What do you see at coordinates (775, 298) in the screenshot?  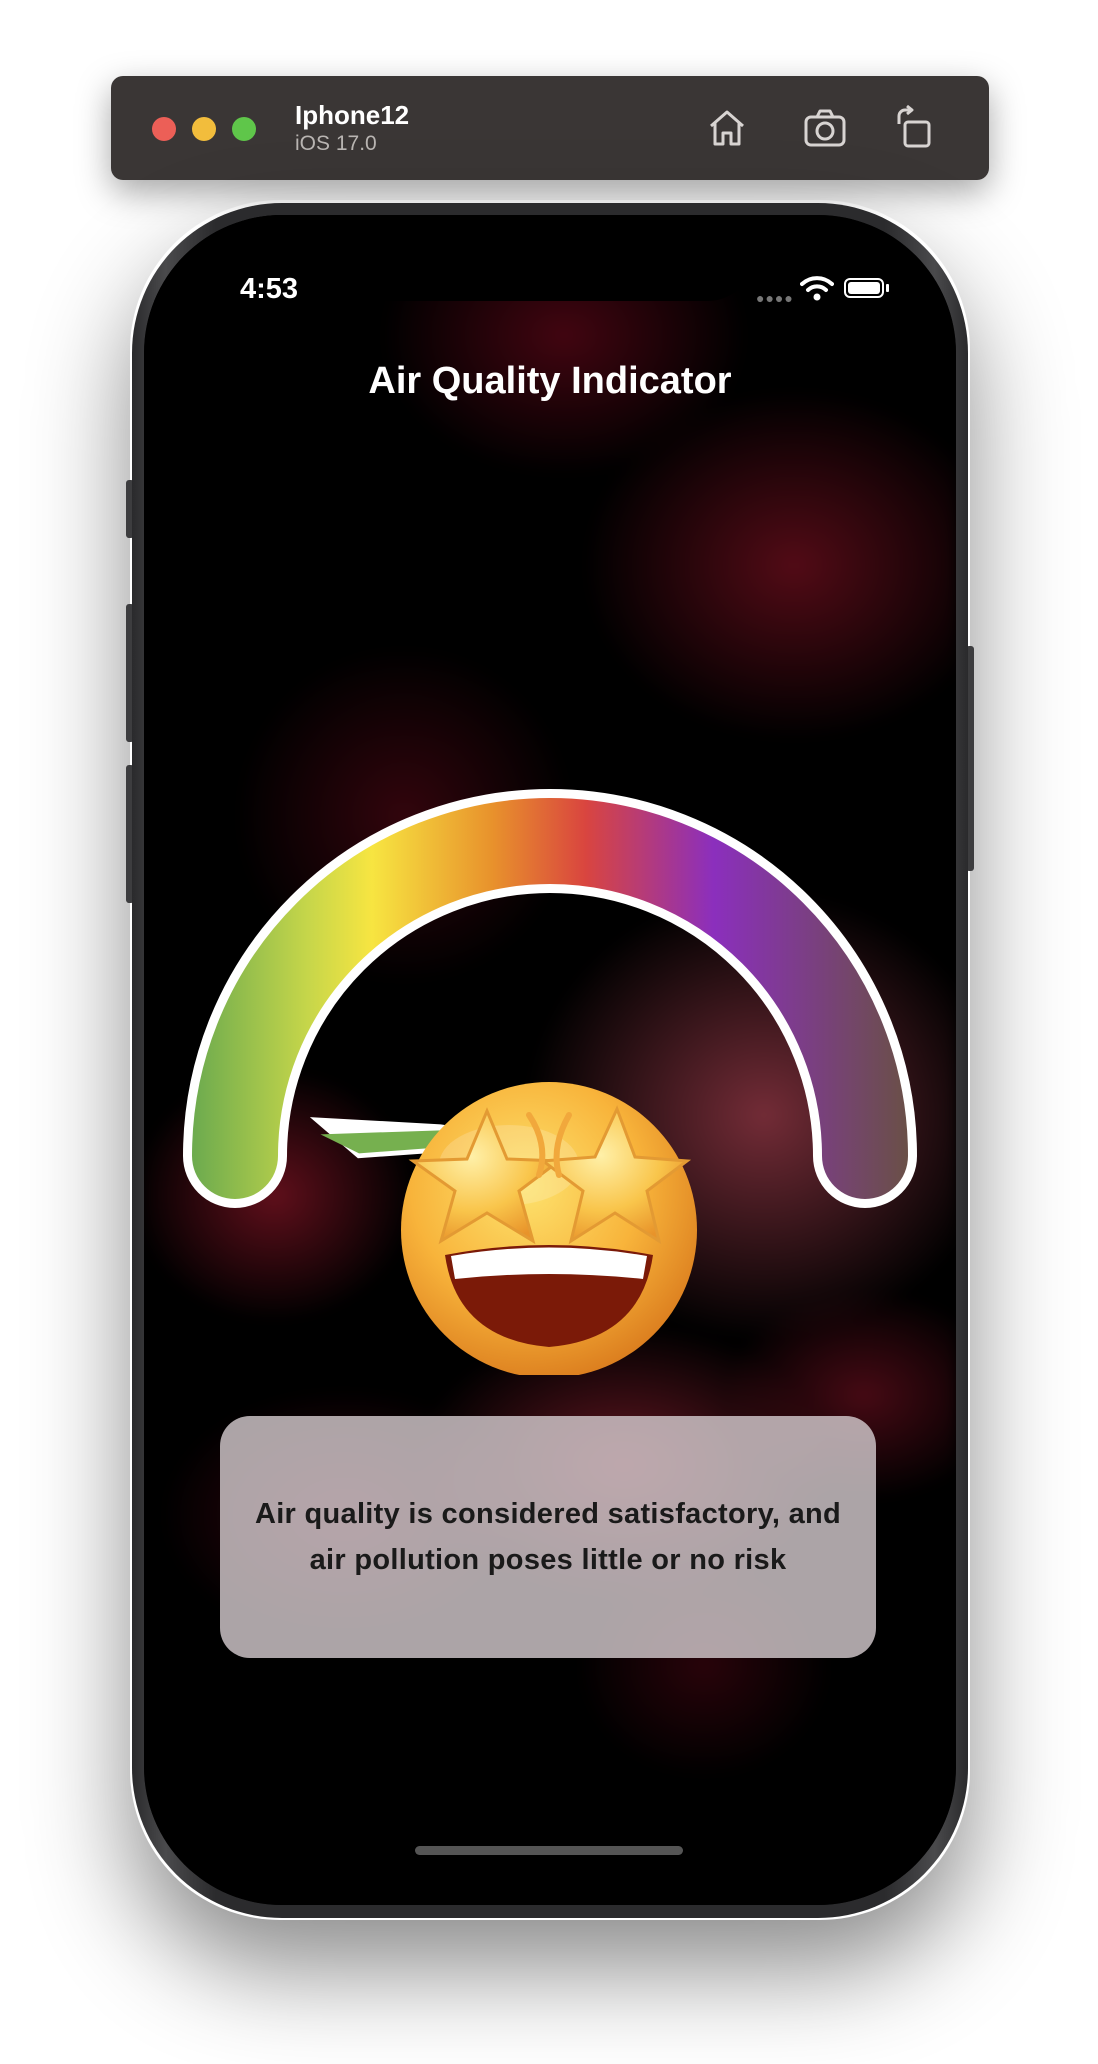 I see `signal-icon: ●●●●` at bounding box center [775, 298].